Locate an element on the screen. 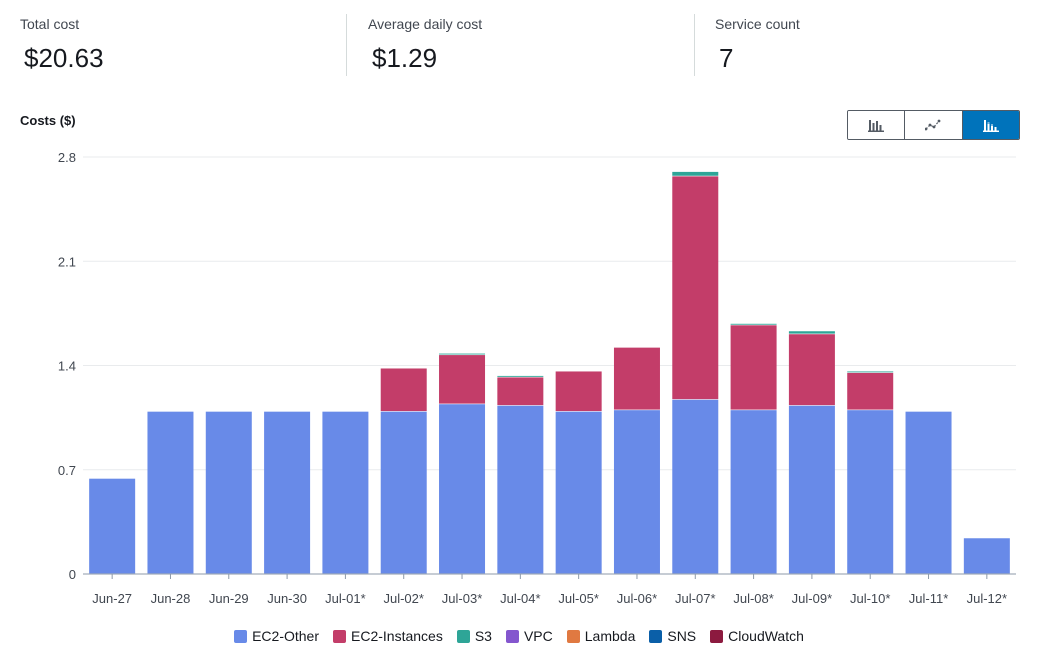 The image size is (1038, 666). legend-item: S3 is located at coordinates (474, 636).